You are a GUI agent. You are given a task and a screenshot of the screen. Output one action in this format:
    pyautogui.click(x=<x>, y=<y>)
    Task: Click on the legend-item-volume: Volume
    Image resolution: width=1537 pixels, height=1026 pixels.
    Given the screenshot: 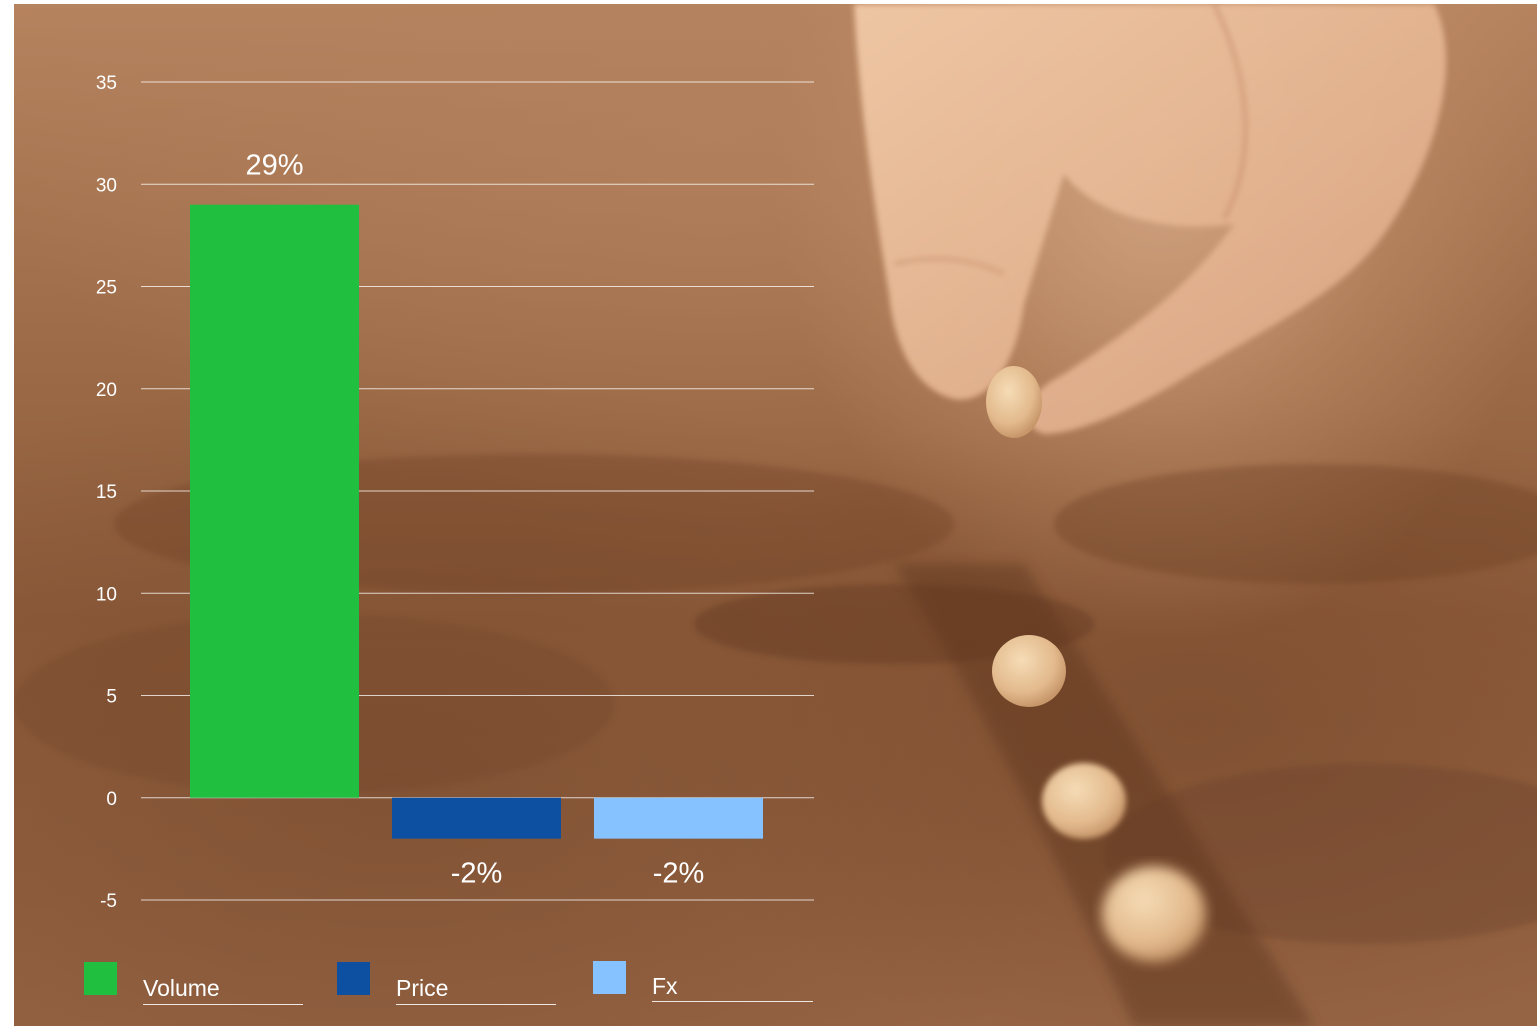 What is the action you would take?
    pyautogui.click(x=199, y=984)
    